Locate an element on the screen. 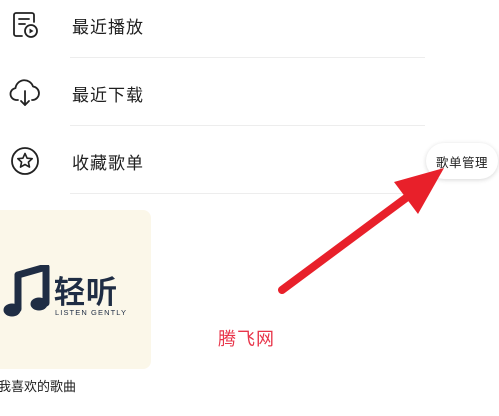  recent-play-icon is located at coordinates (25, 25).